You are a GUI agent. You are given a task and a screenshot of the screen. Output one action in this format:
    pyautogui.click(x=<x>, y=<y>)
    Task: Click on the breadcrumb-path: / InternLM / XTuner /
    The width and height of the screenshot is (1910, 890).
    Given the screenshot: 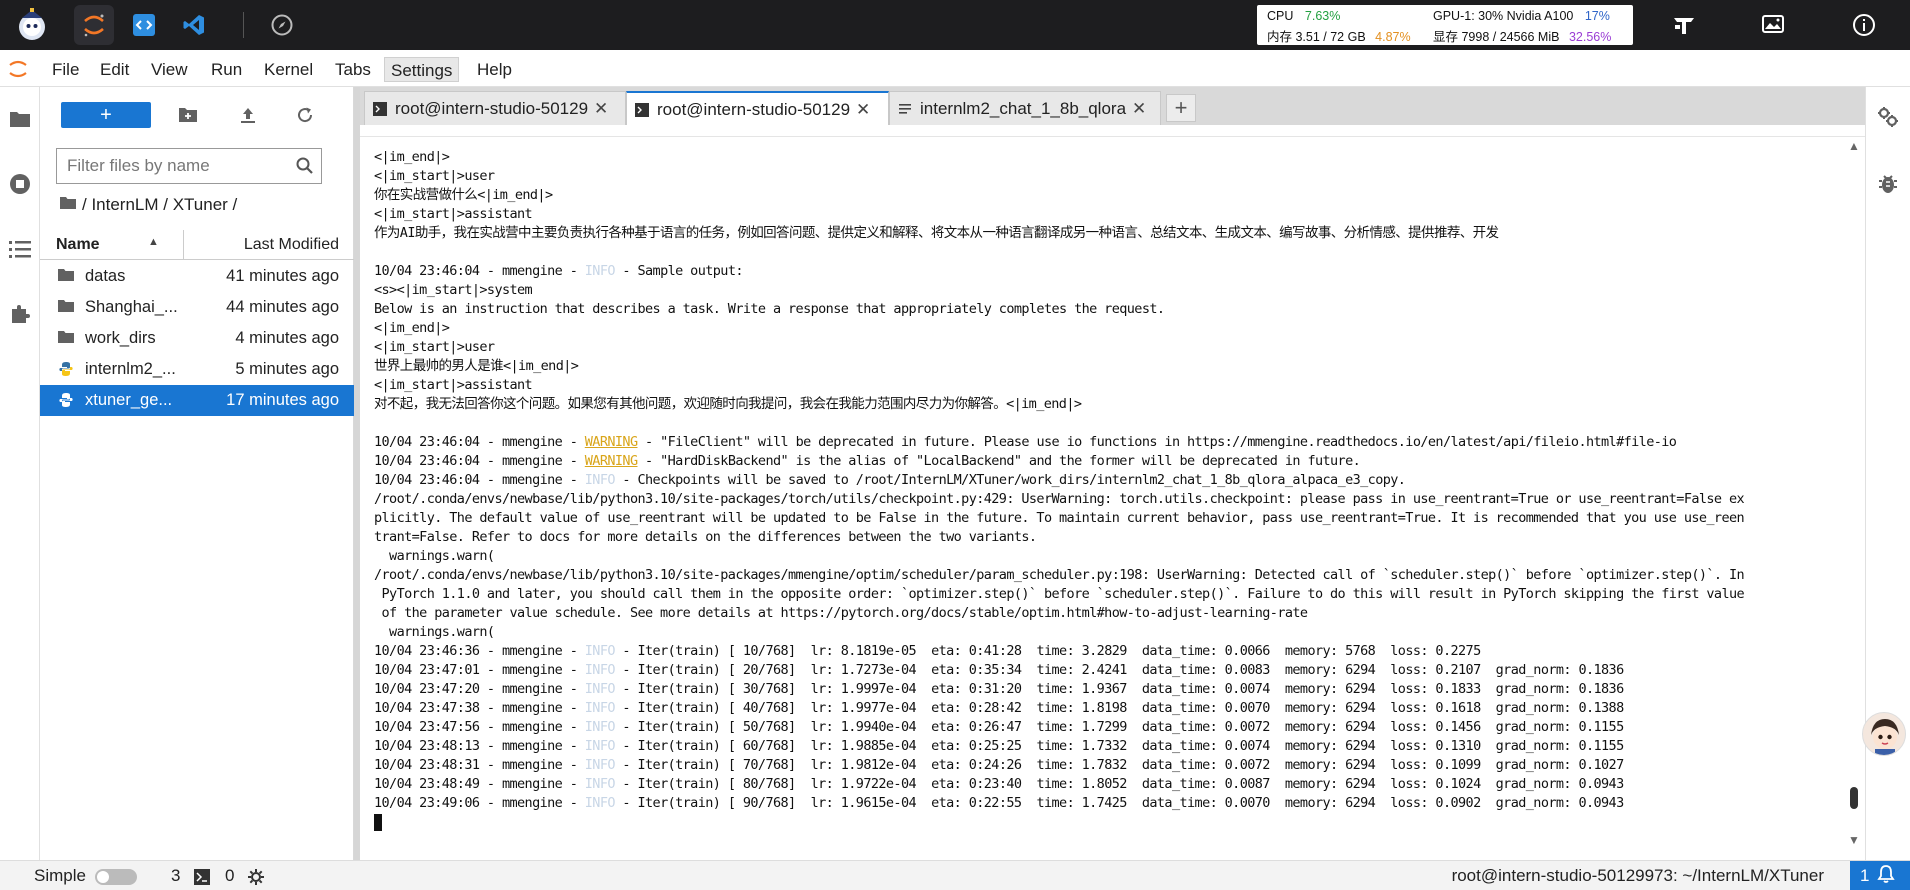 What is the action you would take?
    pyautogui.click(x=159, y=205)
    